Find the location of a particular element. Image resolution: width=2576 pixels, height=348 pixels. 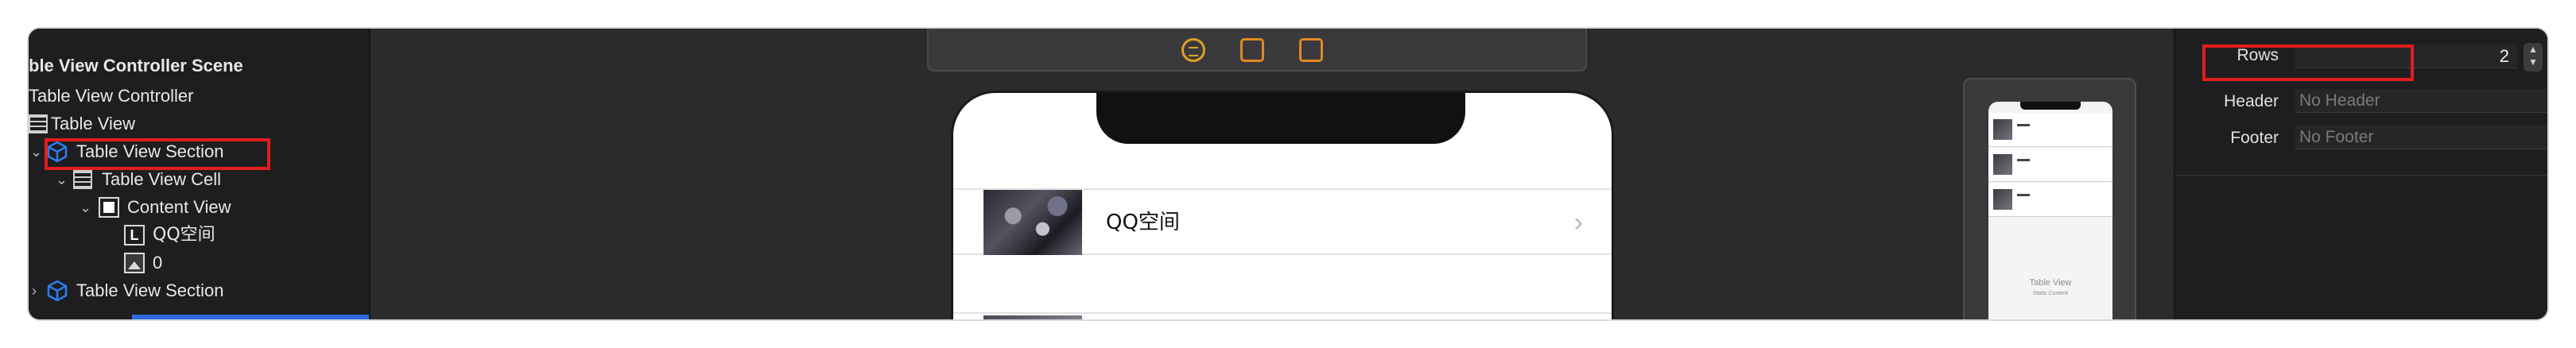

notch is located at coordinates (1281, 118).